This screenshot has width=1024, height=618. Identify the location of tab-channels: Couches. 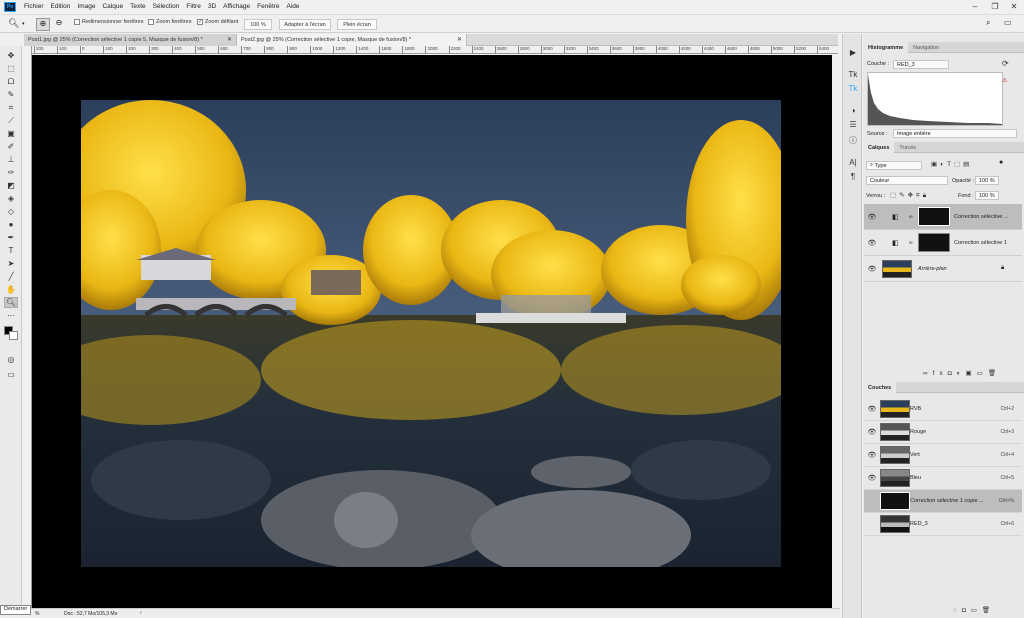
(880, 387).